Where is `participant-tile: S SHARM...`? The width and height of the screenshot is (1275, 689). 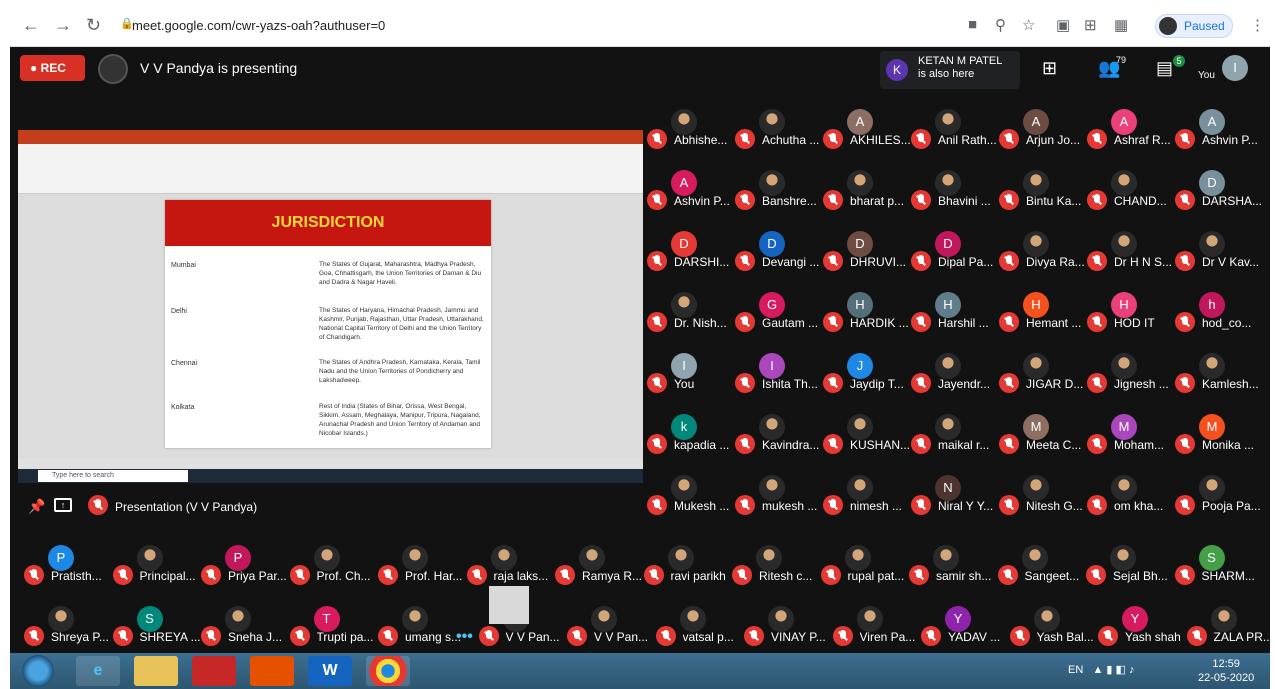
participant-tile: S SHARM... is located at coordinates (1217, 569).